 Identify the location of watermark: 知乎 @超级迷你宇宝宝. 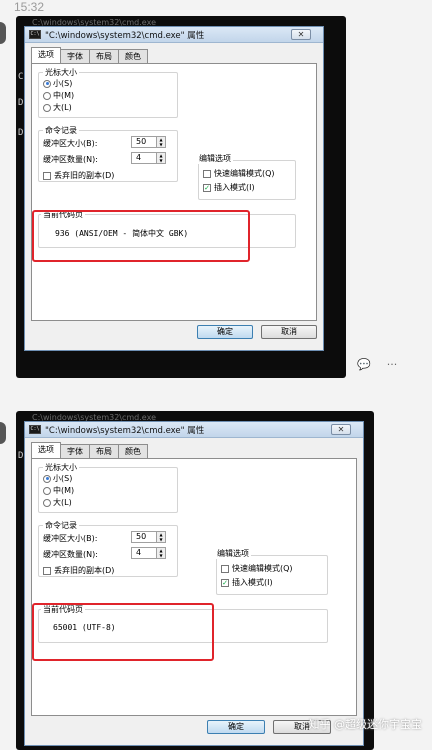
(365, 724).